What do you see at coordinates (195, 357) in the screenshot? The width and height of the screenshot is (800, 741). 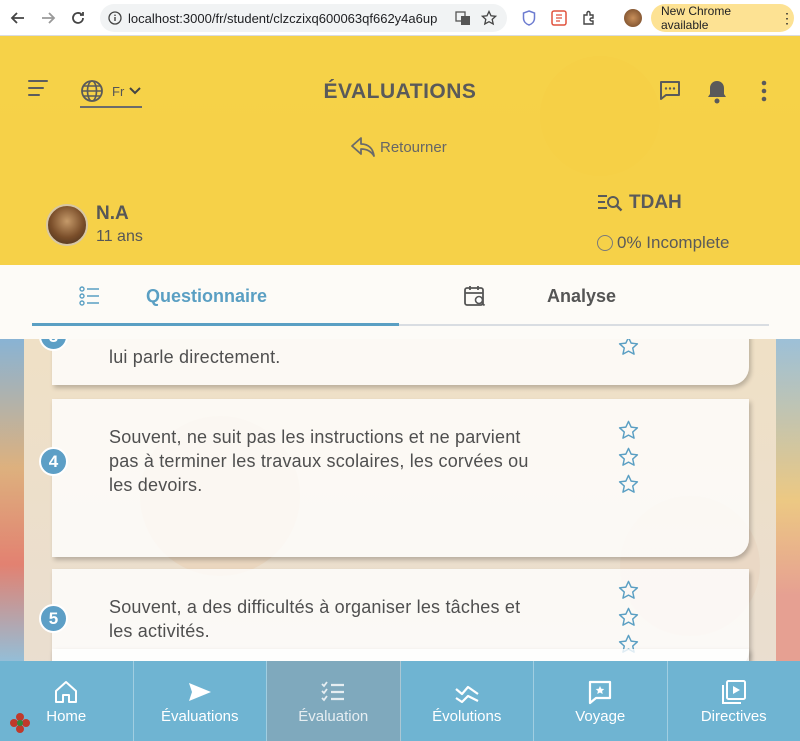 I see `question-text: lui parle directement.` at bounding box center [195, 357].